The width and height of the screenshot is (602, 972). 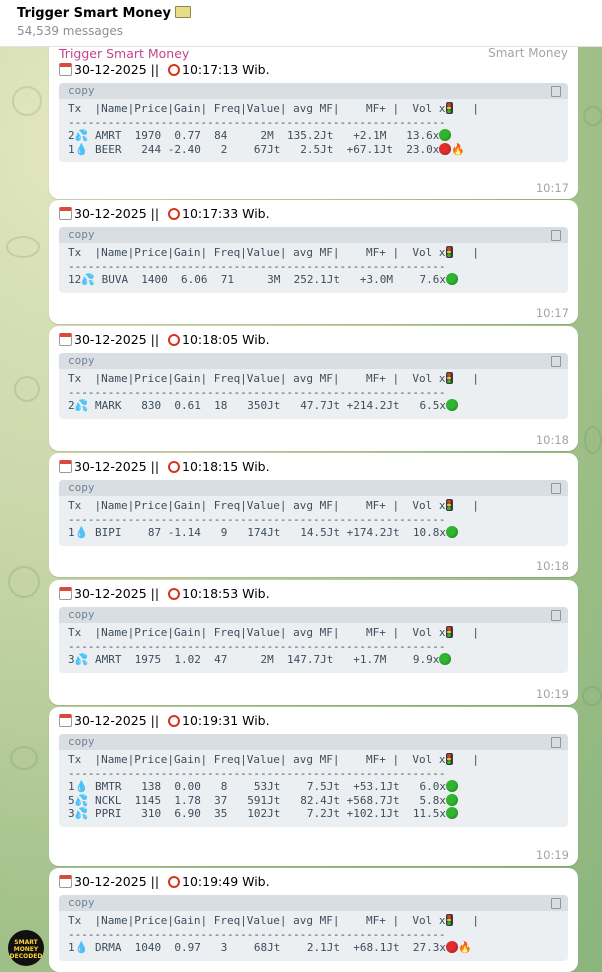 I want to click on red-circle-icon, so click(x=451, y=947).